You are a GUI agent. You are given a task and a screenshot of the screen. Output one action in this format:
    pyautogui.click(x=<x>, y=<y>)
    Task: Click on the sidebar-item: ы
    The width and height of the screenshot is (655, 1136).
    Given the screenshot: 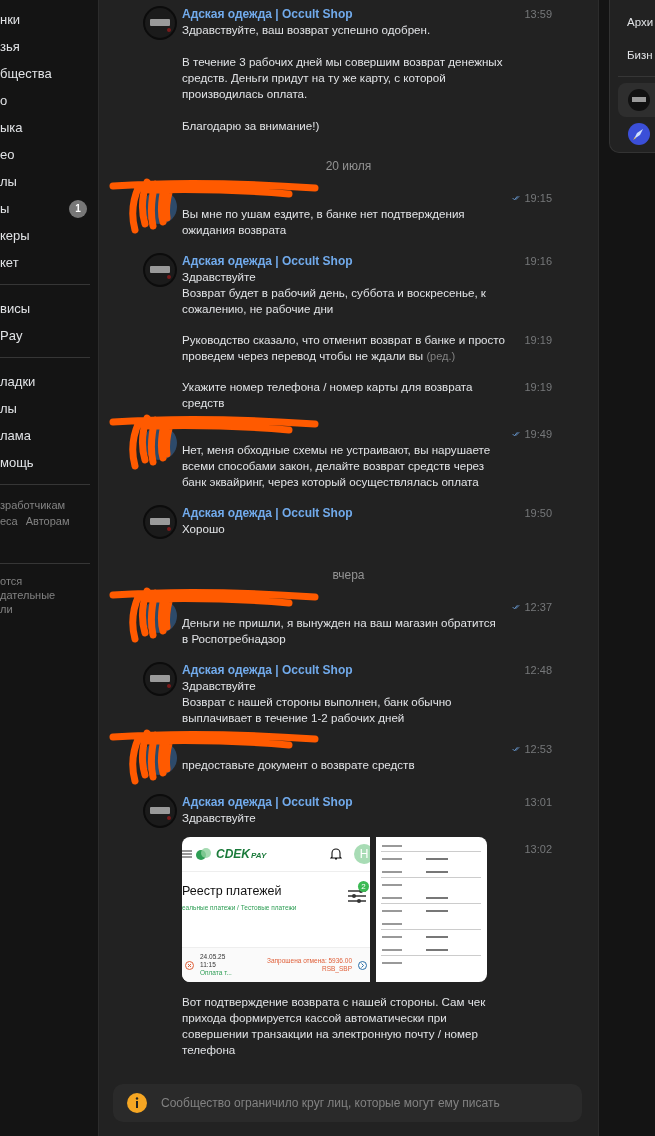 What is the action you would take?
    pyautogui.click(x=5, y=208)
    